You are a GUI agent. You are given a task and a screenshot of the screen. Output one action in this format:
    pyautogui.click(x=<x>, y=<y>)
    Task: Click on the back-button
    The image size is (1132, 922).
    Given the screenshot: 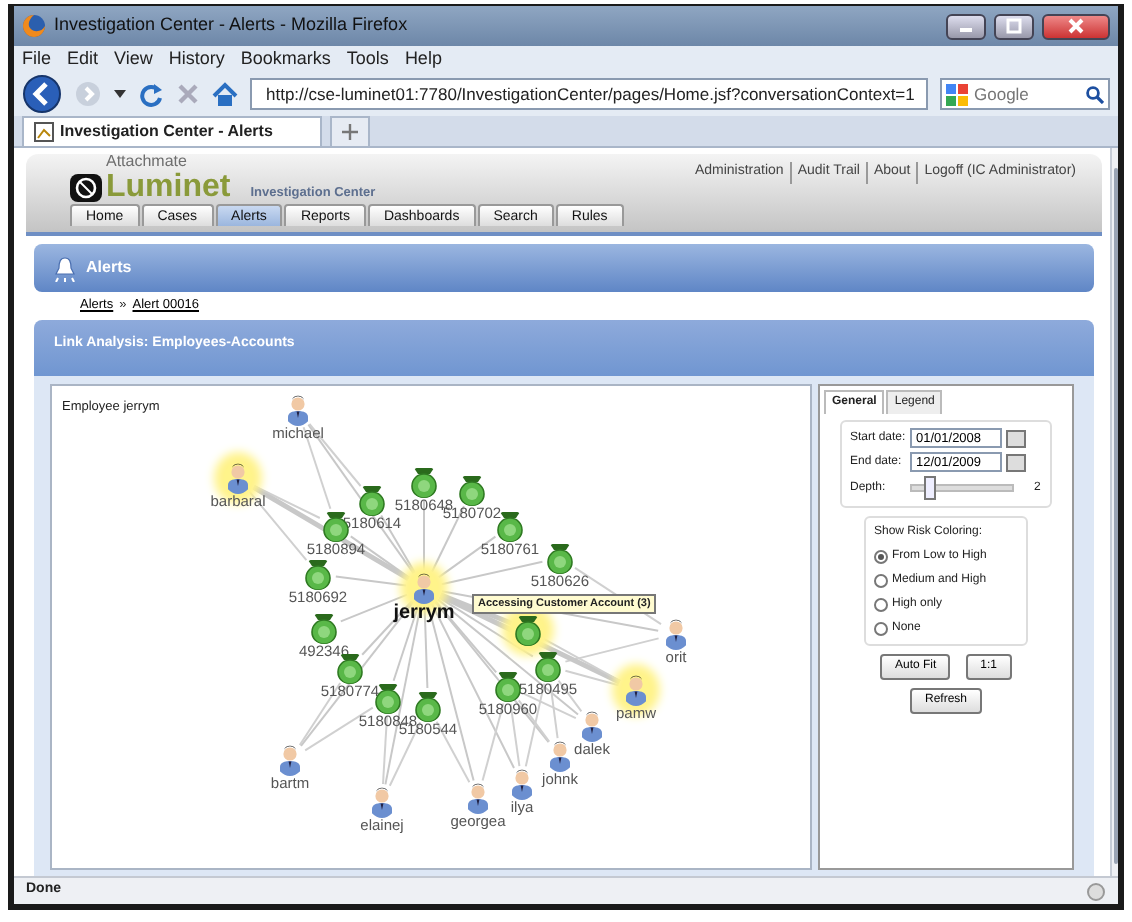 What is the action you would take?
    pyautogui.click(x=42, y=94)
    